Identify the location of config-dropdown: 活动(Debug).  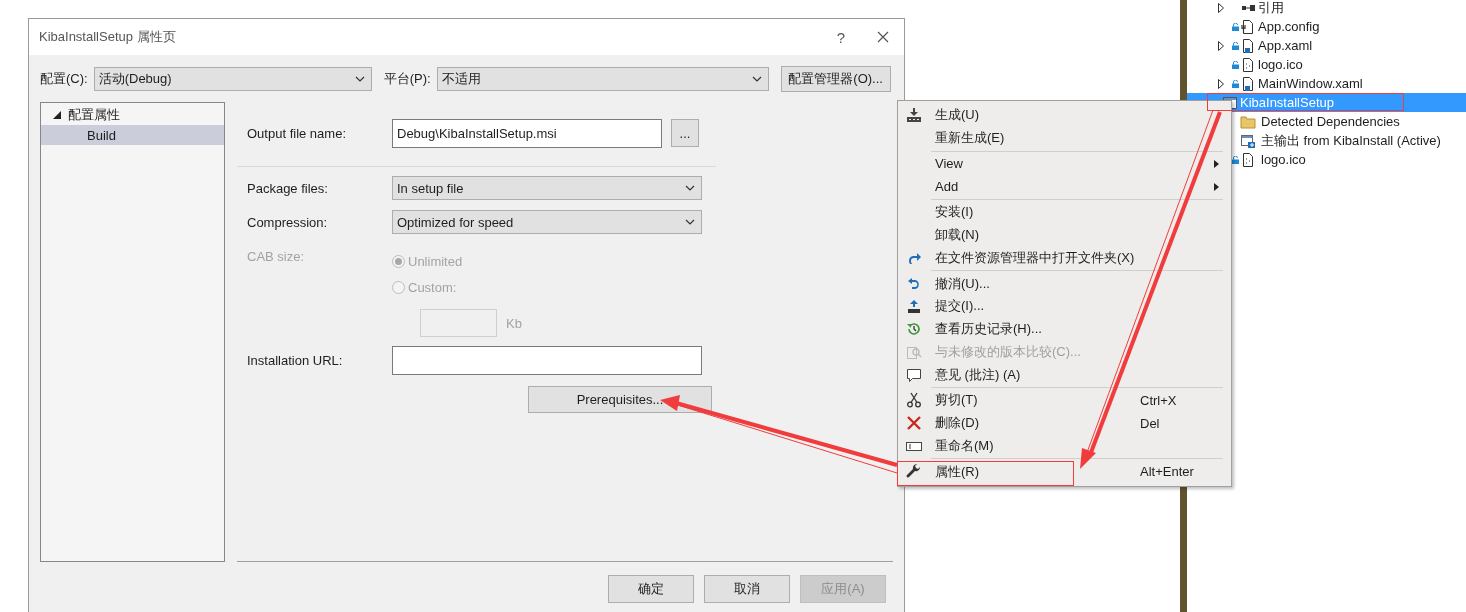
(232, 79).